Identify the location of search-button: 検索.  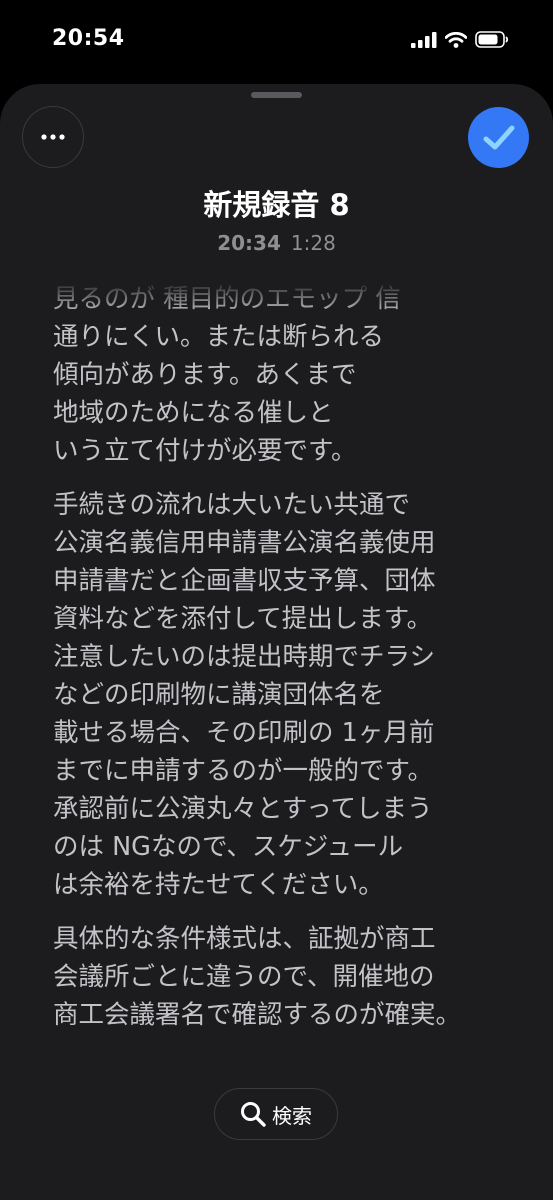
(276, 1114).